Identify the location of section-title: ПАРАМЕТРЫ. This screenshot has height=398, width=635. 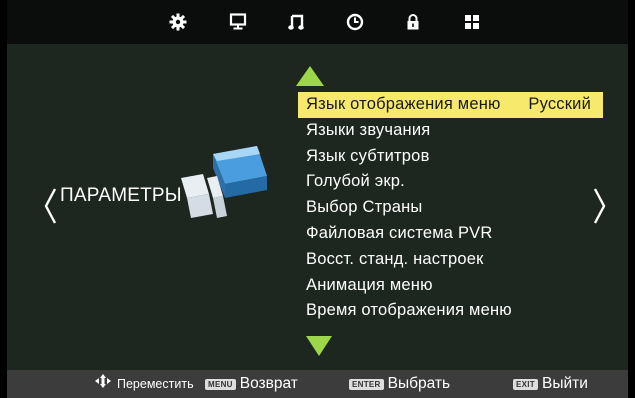
(121, 195).